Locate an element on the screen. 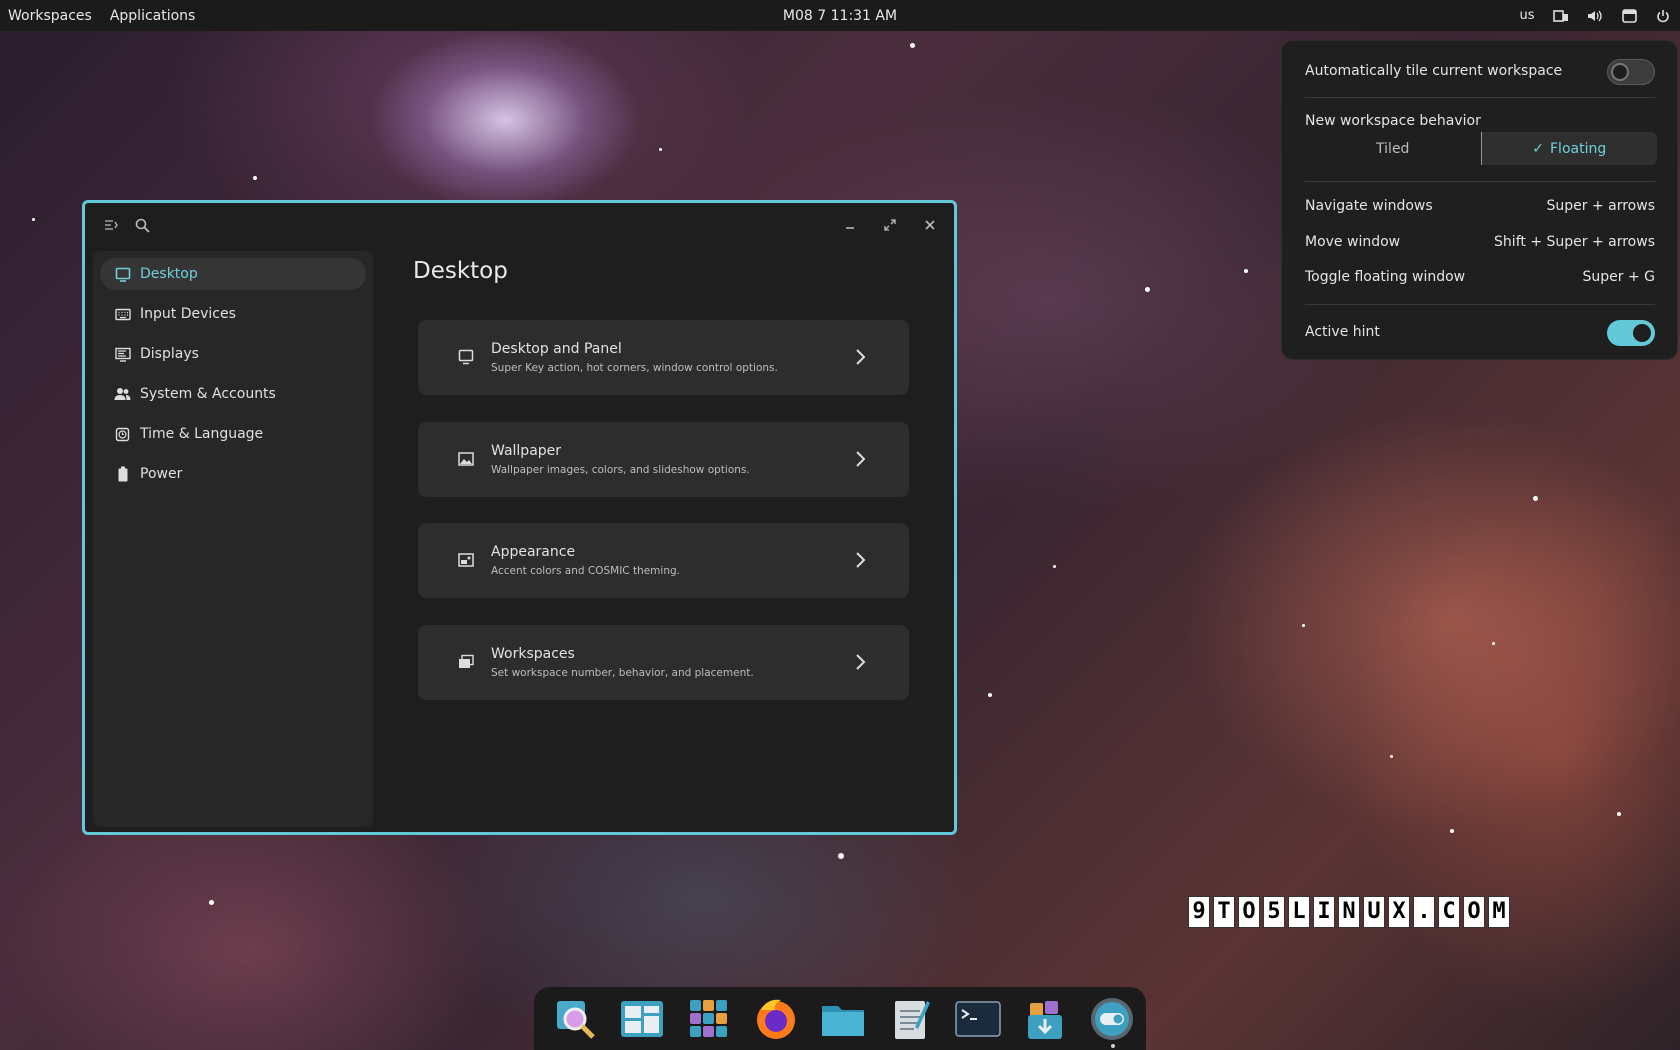 The width and height of the screenshot is (1680, 1050). app-library-icon is located at coordinates (708, 1019).